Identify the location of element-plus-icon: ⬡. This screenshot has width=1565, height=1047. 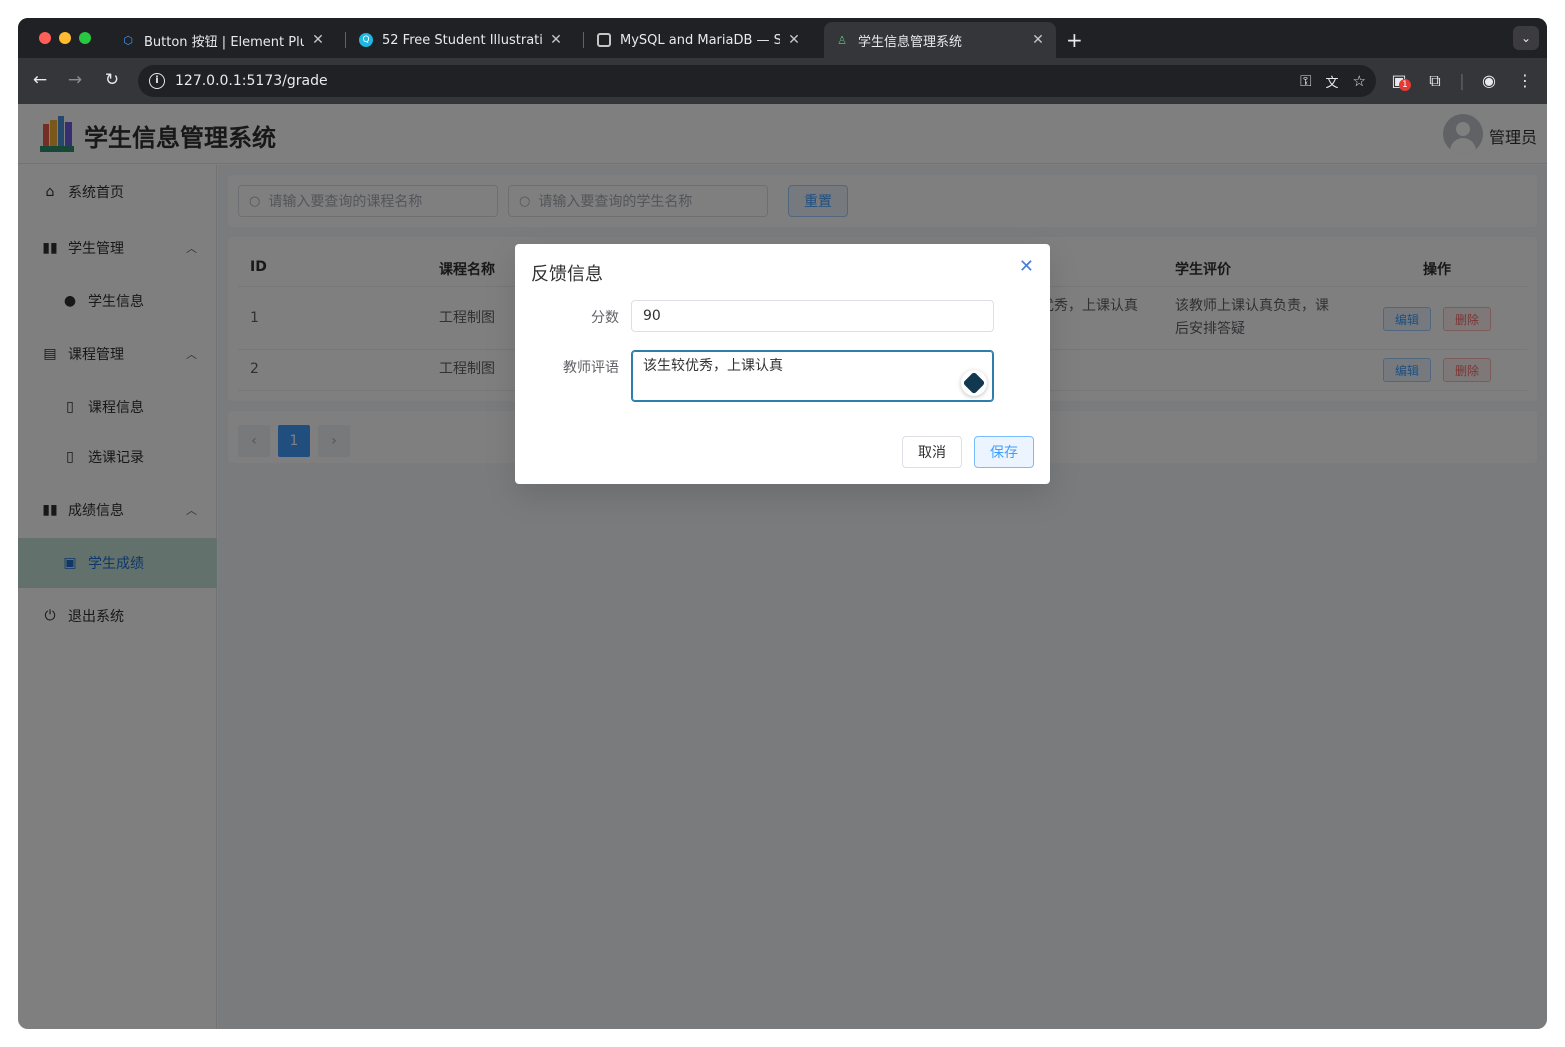
(128, 40).